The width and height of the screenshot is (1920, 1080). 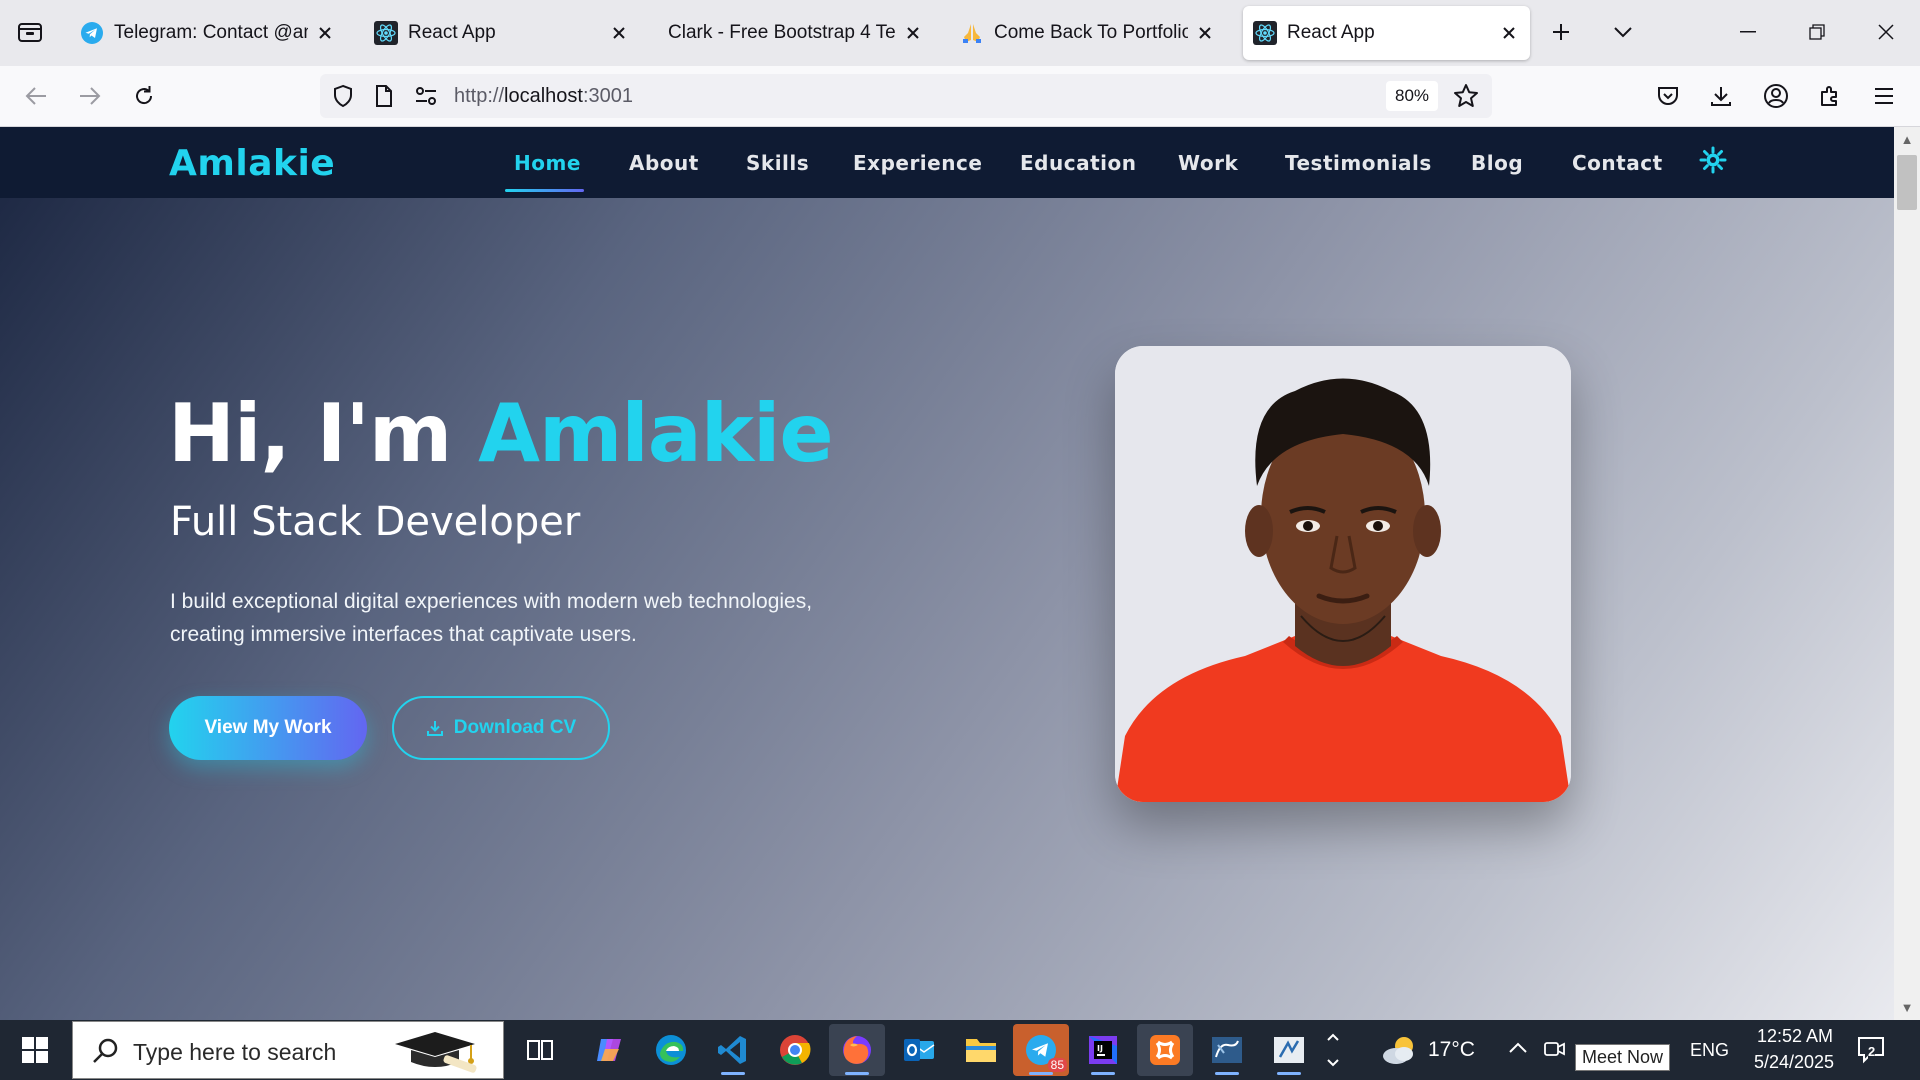 What do you see at coordinates (208, 33) in the screenshot?
I see `tab-telegram: Telegram: Contact @amlakie` at bounding box center [208, 33].